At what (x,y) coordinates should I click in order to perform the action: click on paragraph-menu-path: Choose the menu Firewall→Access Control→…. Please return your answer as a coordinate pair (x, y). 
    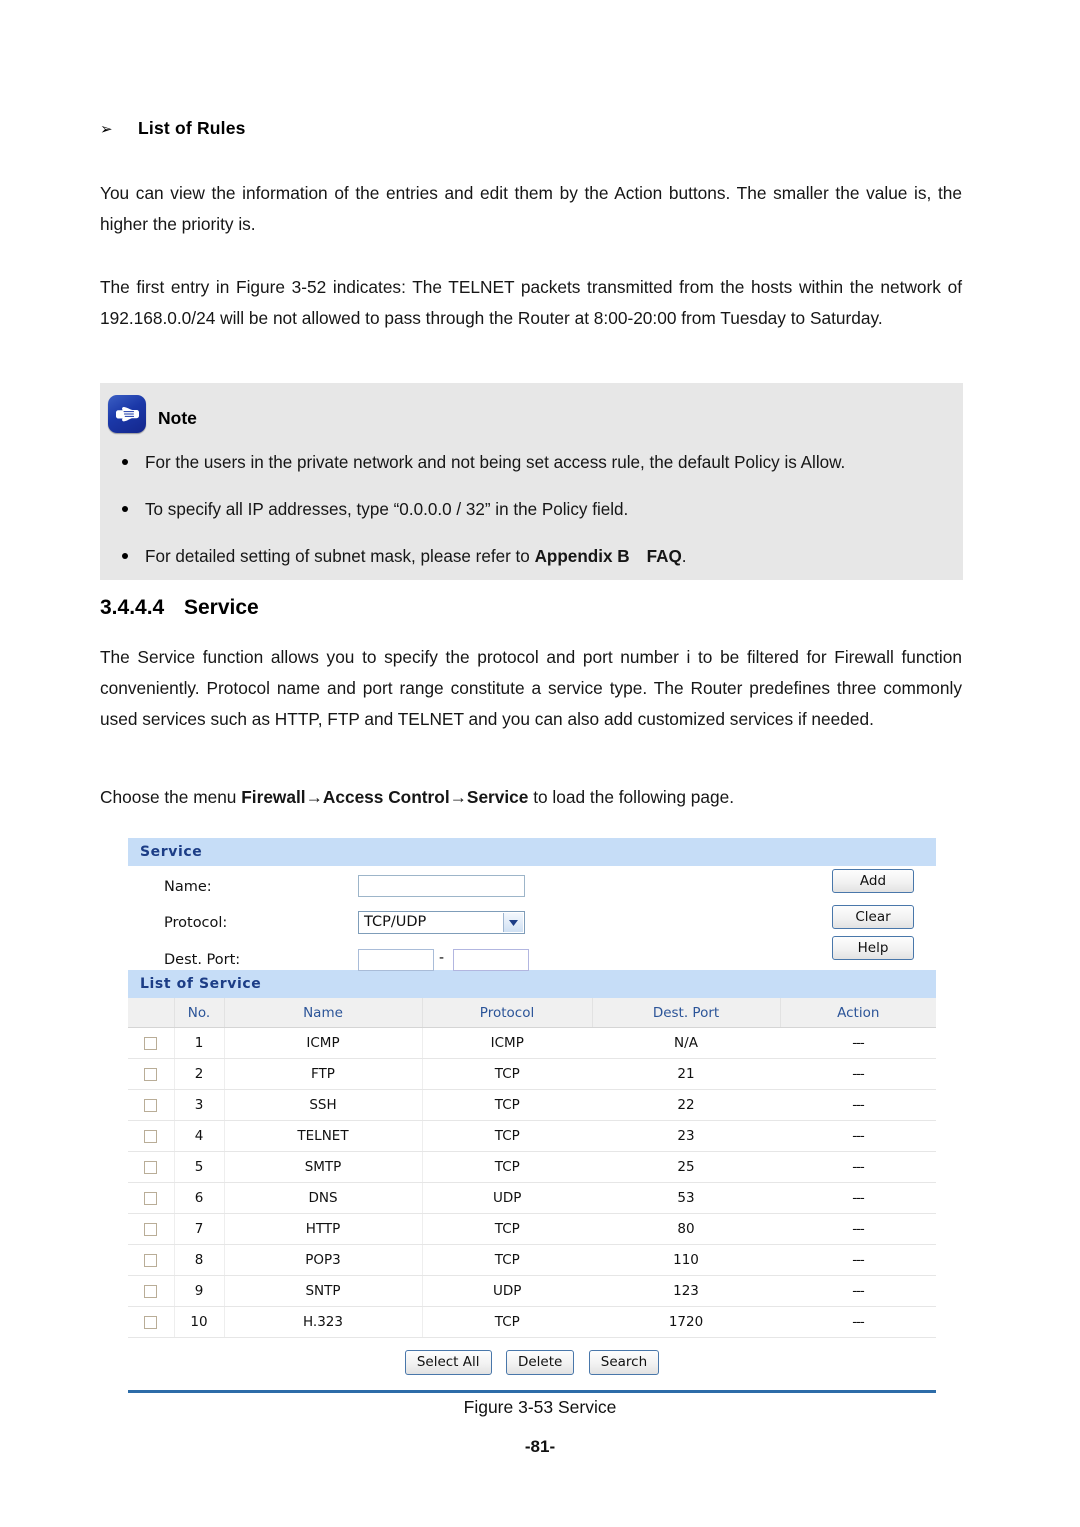
    Looking at the image, I should click on (531, 797).